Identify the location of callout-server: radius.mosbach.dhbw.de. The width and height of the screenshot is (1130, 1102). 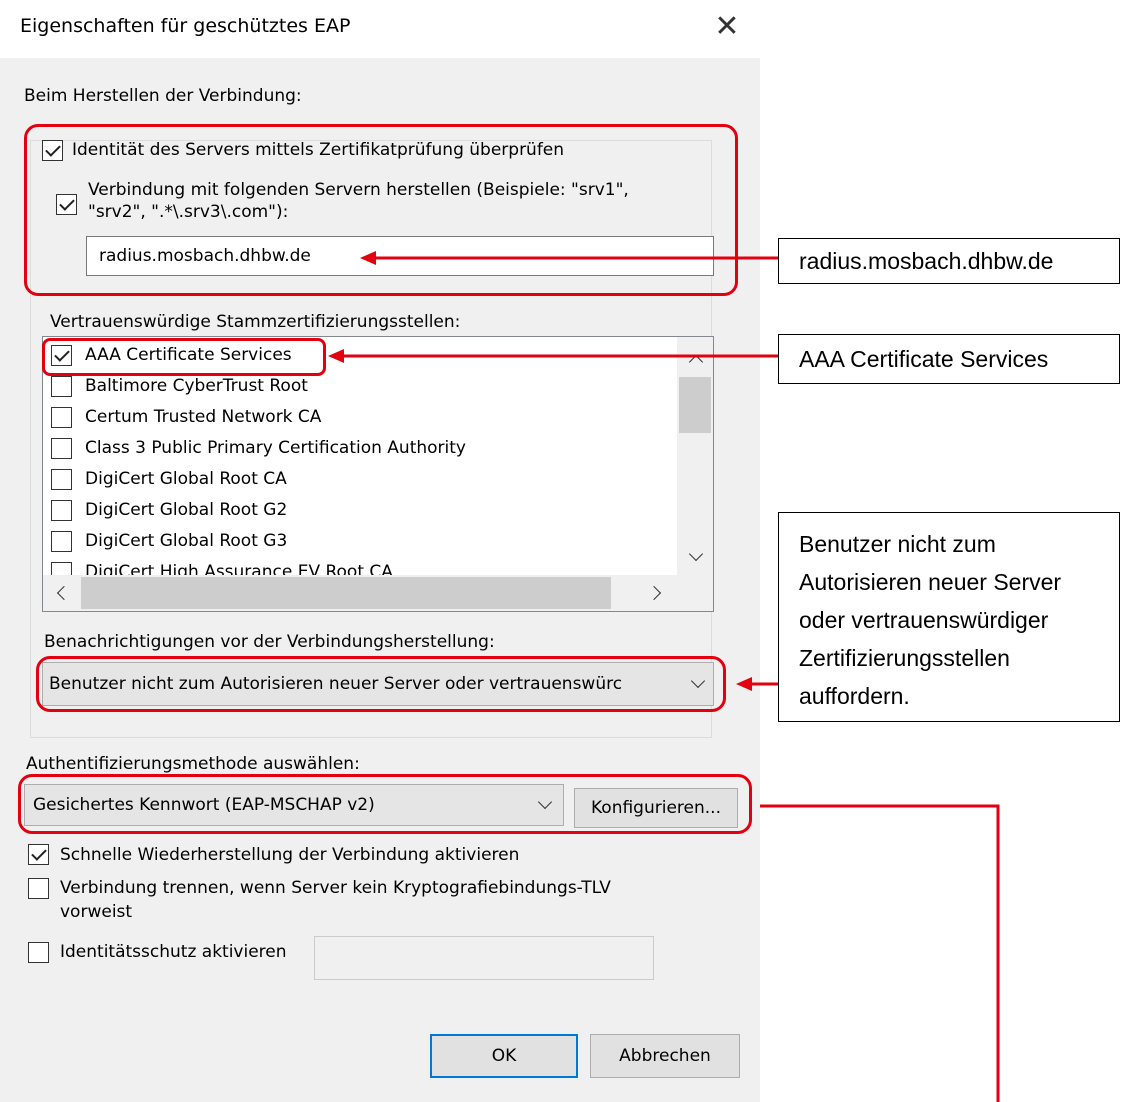
(949, 261).